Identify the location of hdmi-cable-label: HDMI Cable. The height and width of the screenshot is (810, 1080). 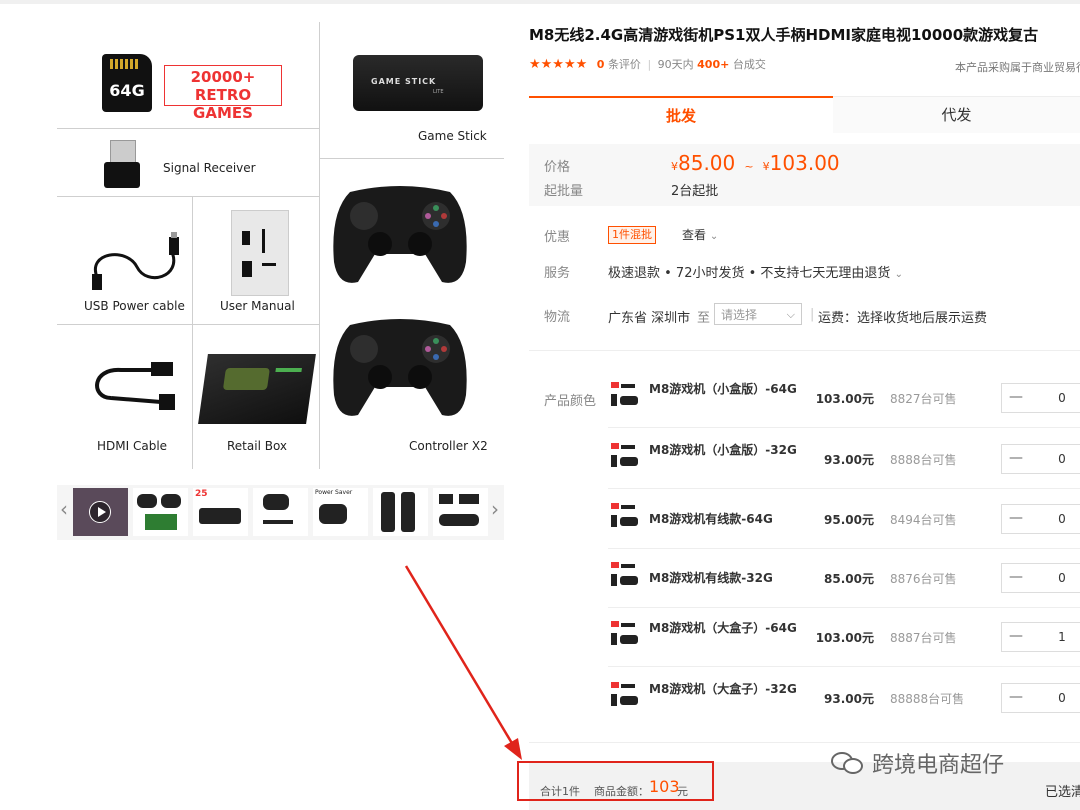
(132, 446).